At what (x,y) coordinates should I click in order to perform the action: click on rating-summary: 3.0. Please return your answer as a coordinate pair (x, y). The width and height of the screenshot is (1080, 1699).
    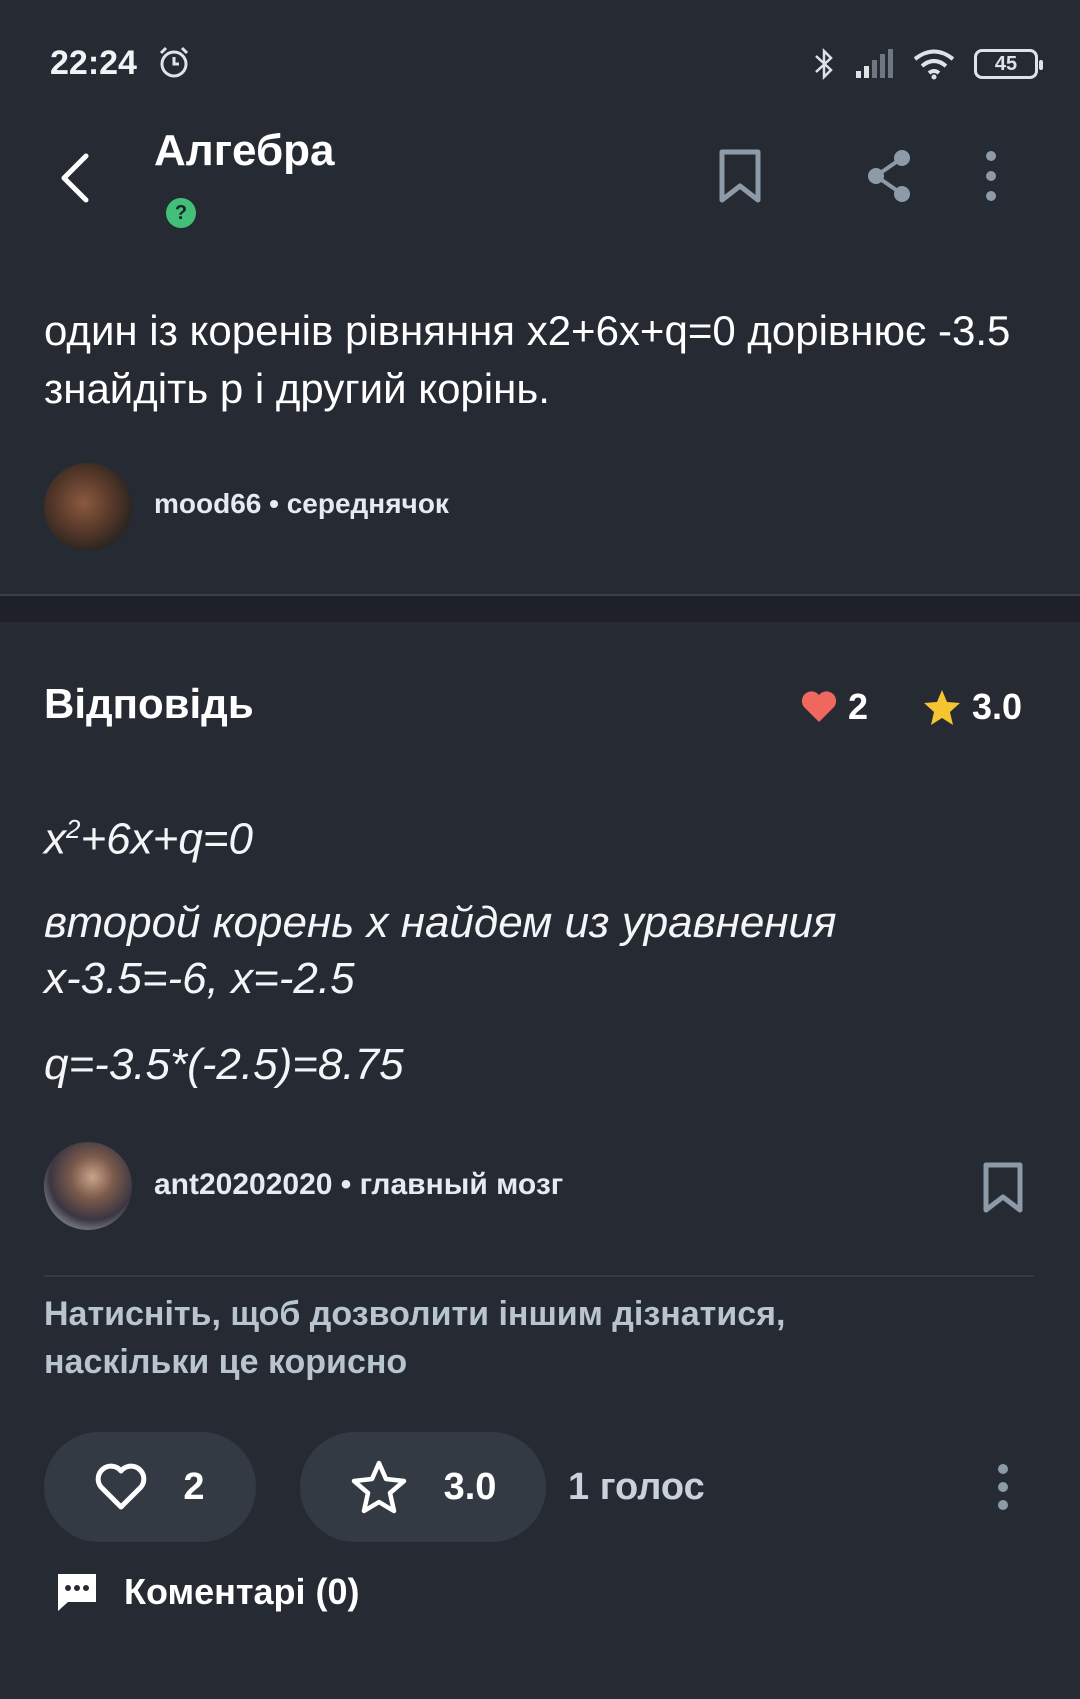
    Looking at the image, I should click on (972, 707).